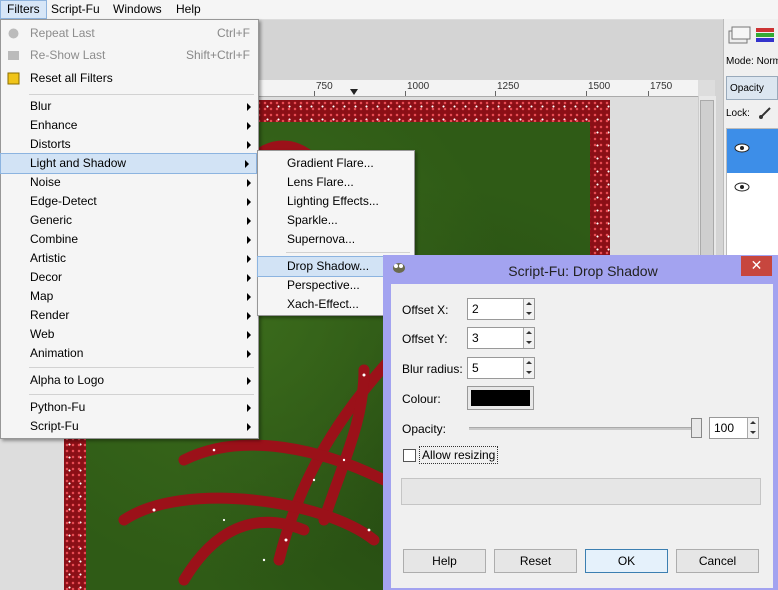 This screenshot has height=590, width=778. What do you see at coordinates (129, 33) in the screenshot?
I see `menu-item-repeat-last: Repeat Last Ctrl+F` at bounding box center [129, 33].